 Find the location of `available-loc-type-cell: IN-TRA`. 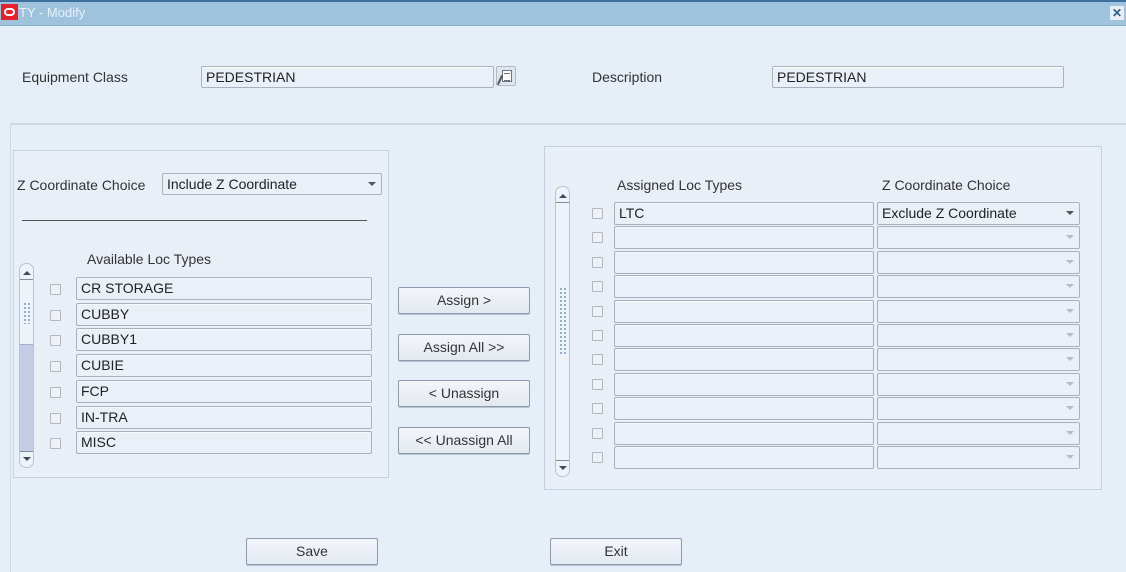

available-loc-type-cell: IN-TRA is located at coordinates (224, 417).